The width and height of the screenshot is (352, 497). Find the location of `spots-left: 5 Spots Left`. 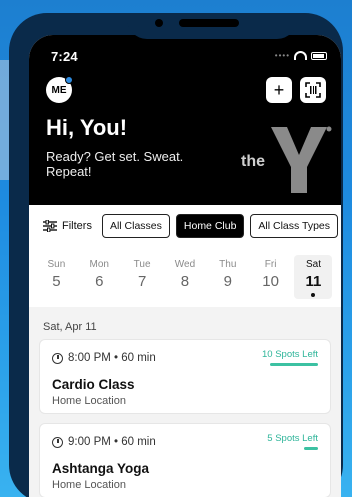

spots-left: 5 Spots Left is located at coordinates (292, 438).